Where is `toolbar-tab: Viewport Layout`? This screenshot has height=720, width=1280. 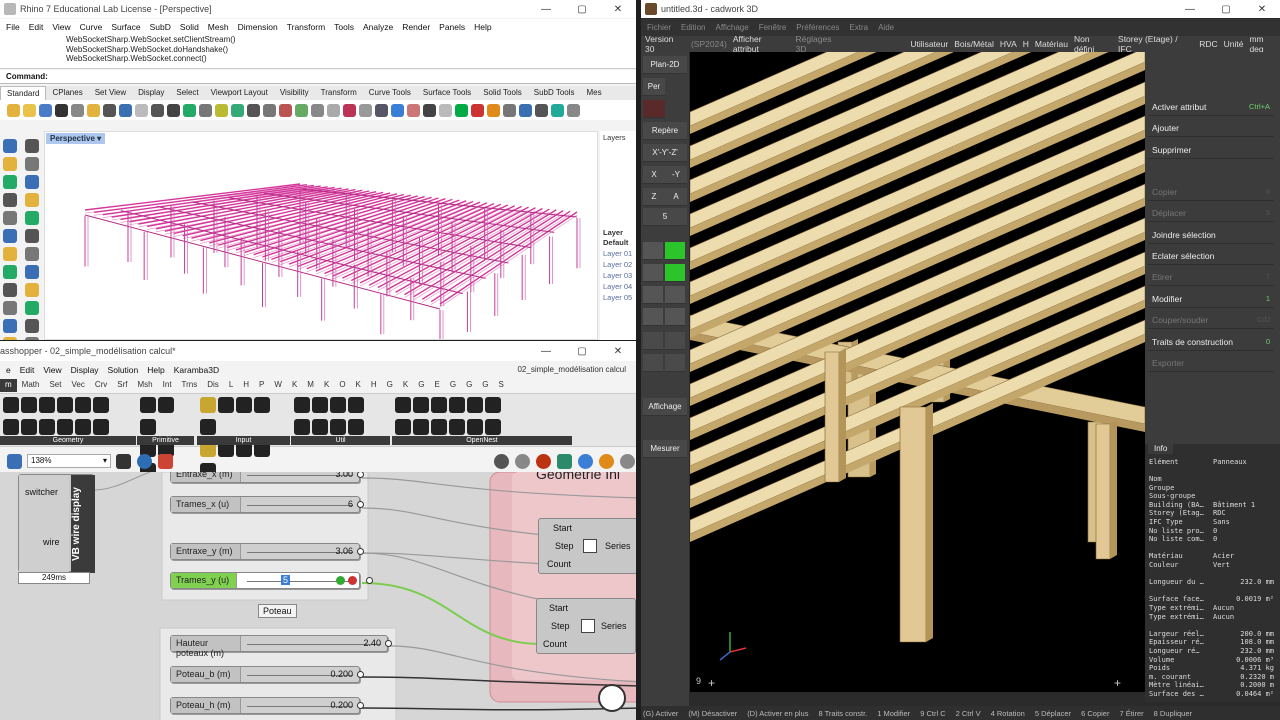 toolbar-tab: Viewport Layout is located at coordinates (239, 93).